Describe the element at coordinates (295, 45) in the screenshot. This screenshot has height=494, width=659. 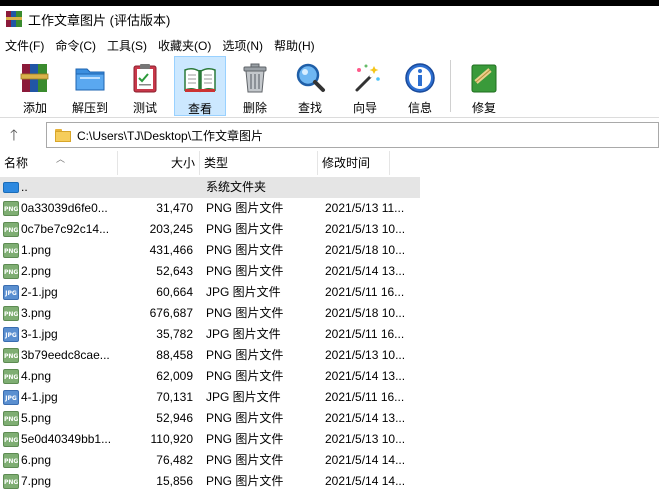
I see `menu-help: 帮助(H)` at that location.